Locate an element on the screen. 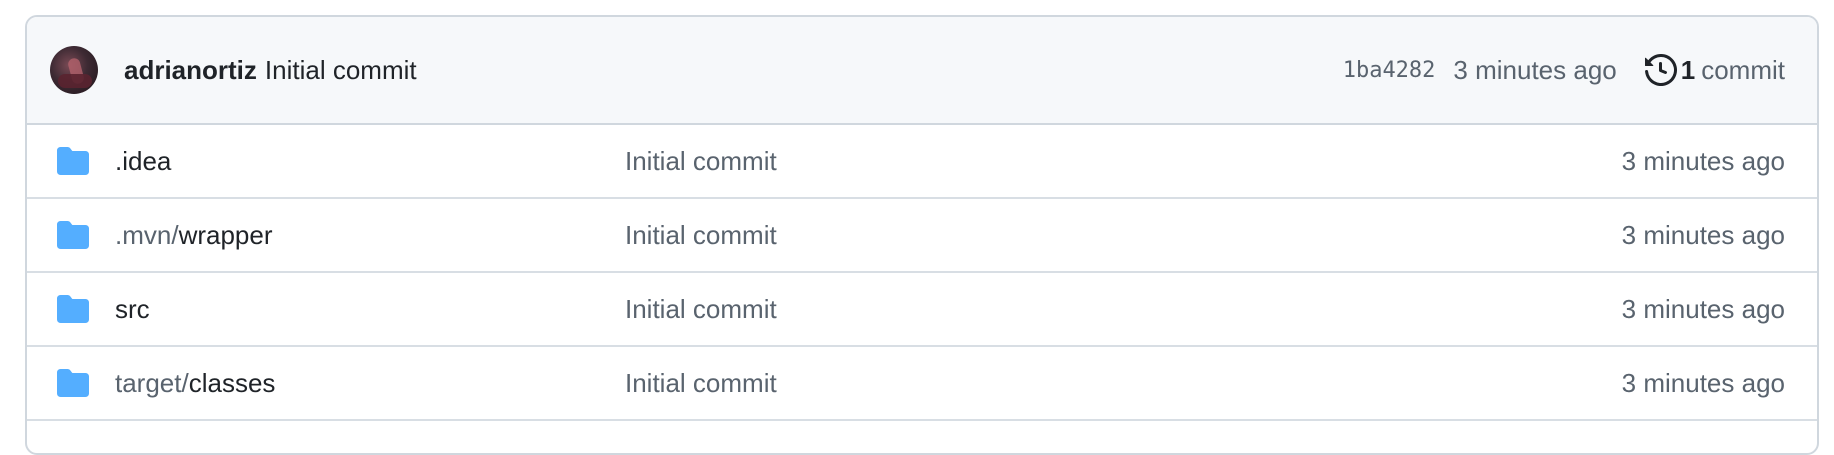 This screenshot has height=455, width=1834. file-name-link: src is located at coordinates (370, 309).